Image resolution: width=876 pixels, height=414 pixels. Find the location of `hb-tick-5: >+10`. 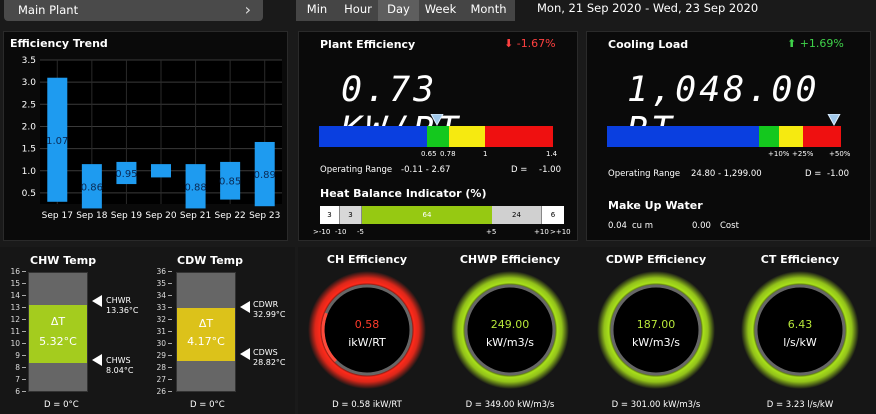

hb-tick-5: >+10 is located at coordinates (560, 232).